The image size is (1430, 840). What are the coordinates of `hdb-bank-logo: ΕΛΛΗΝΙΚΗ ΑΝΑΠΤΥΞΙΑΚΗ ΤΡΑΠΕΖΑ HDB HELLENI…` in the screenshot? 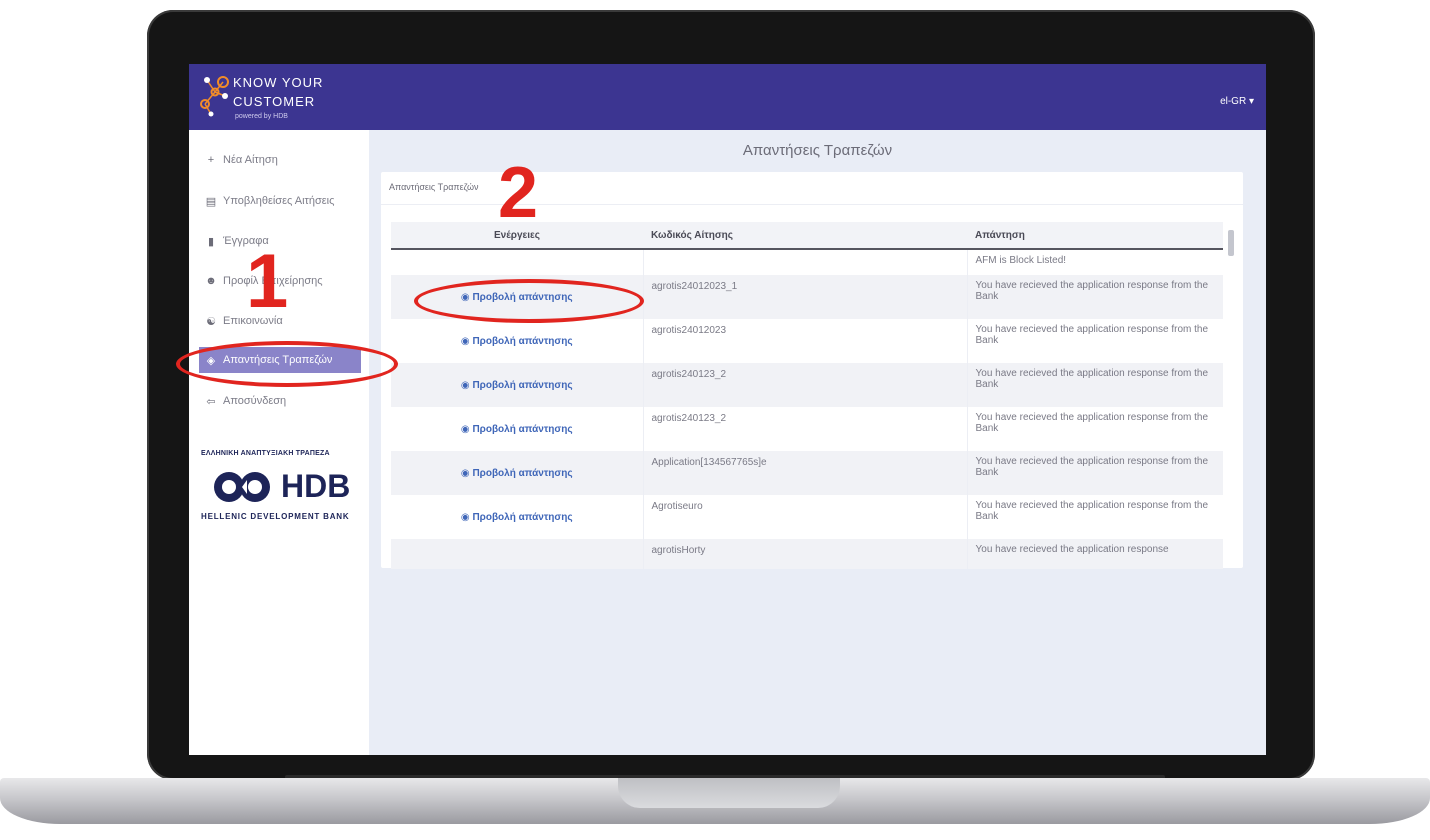 It's located at (279, 490).